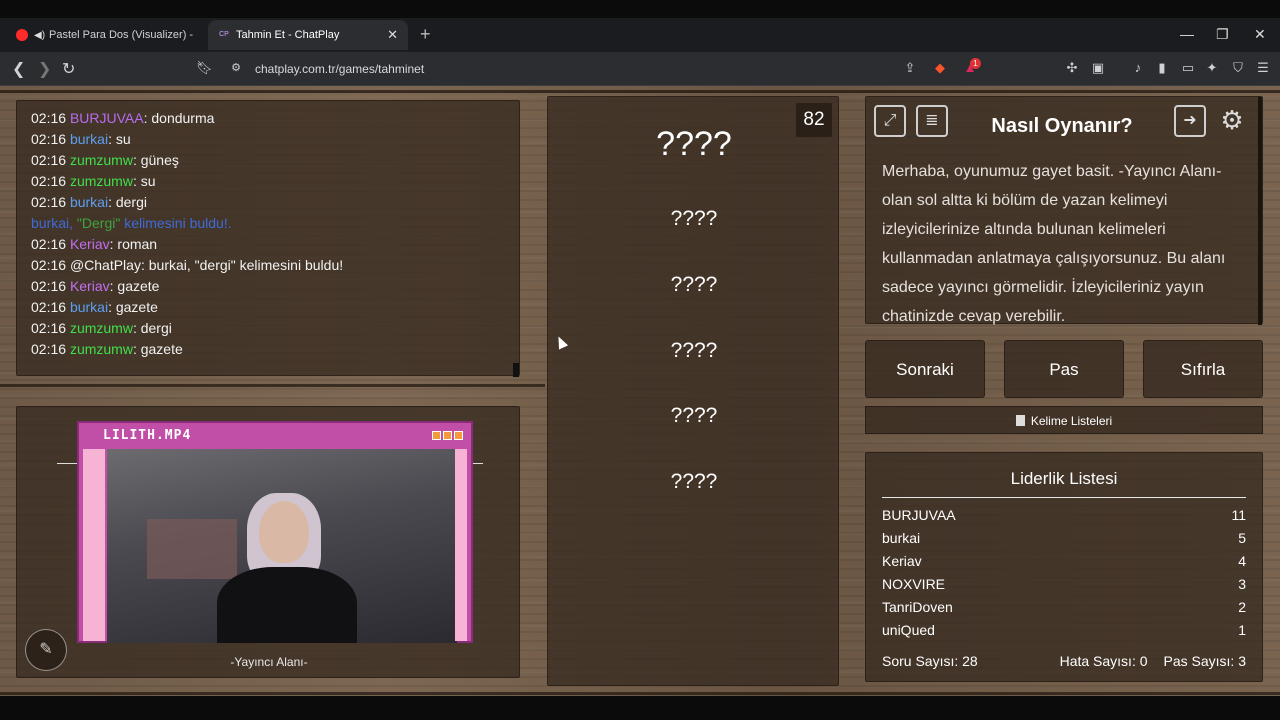  I want to click on leaderboard-row: TanriDoven 2, so click(1064, 607).